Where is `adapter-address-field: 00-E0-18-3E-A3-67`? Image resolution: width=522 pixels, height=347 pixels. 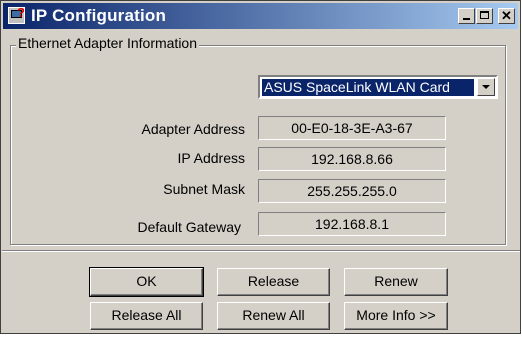
adapter-address-field: 00-E0-18-3E-A3-67 is located at coordinates (352, 128).